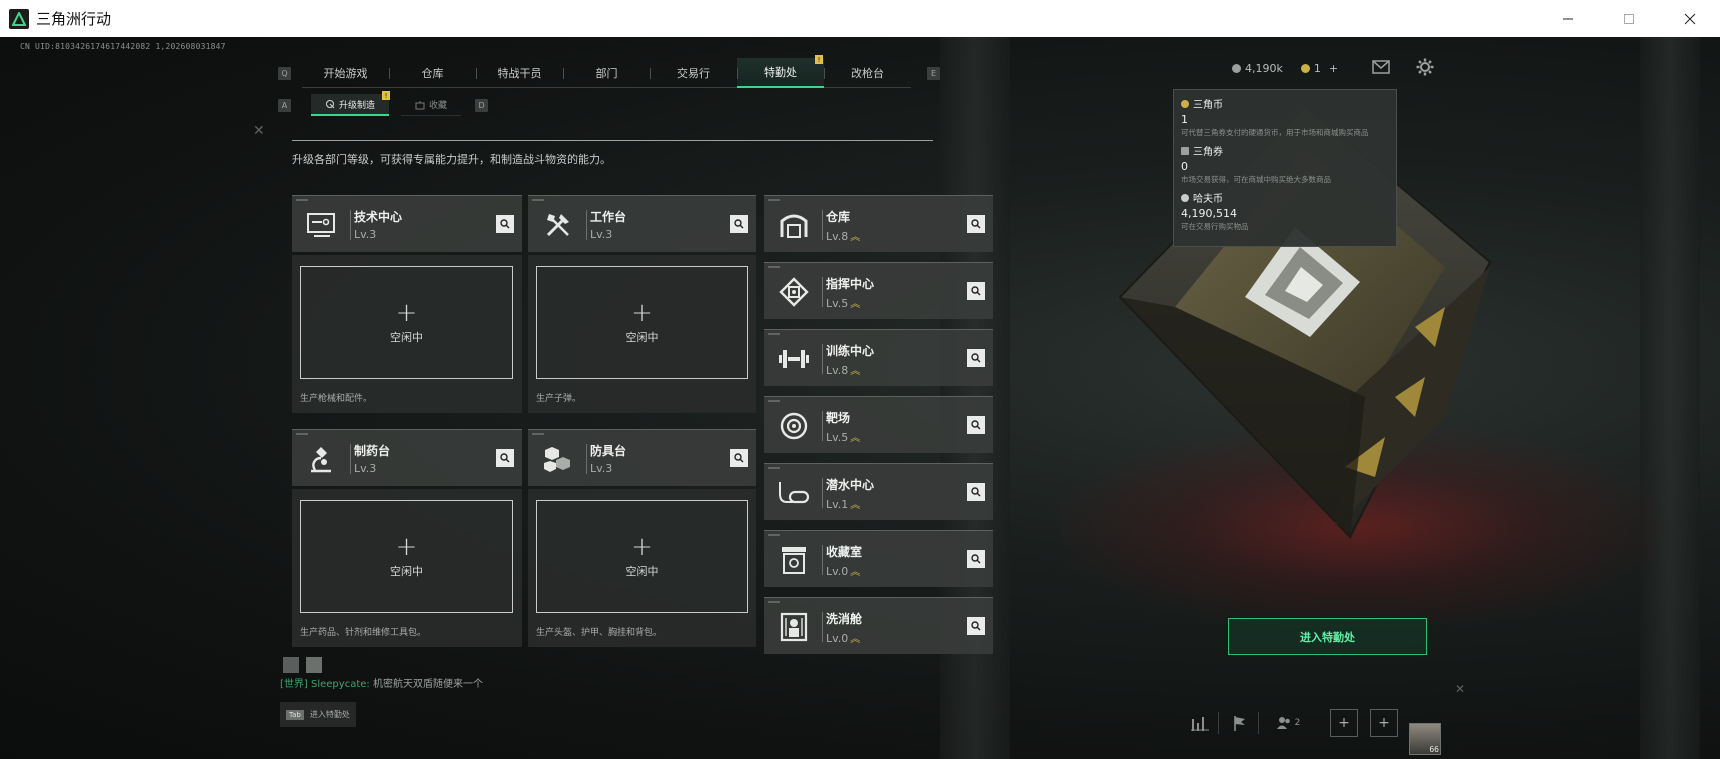 The height and width of the screenshot is (759, 1720). Describe the element at coordinates (1240, 723) in the screenshot. I see `flag-icon` at that location.